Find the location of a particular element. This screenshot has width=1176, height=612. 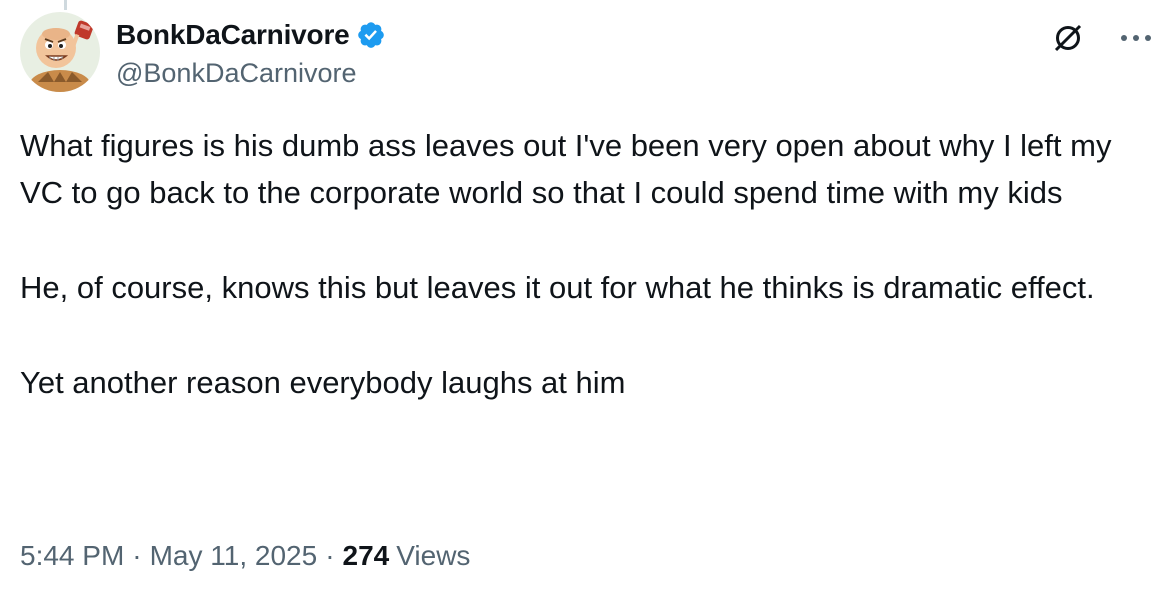

author-names: BonkDaCarnivore @BonkDaCarnivore is located at coordinates (251, 52).